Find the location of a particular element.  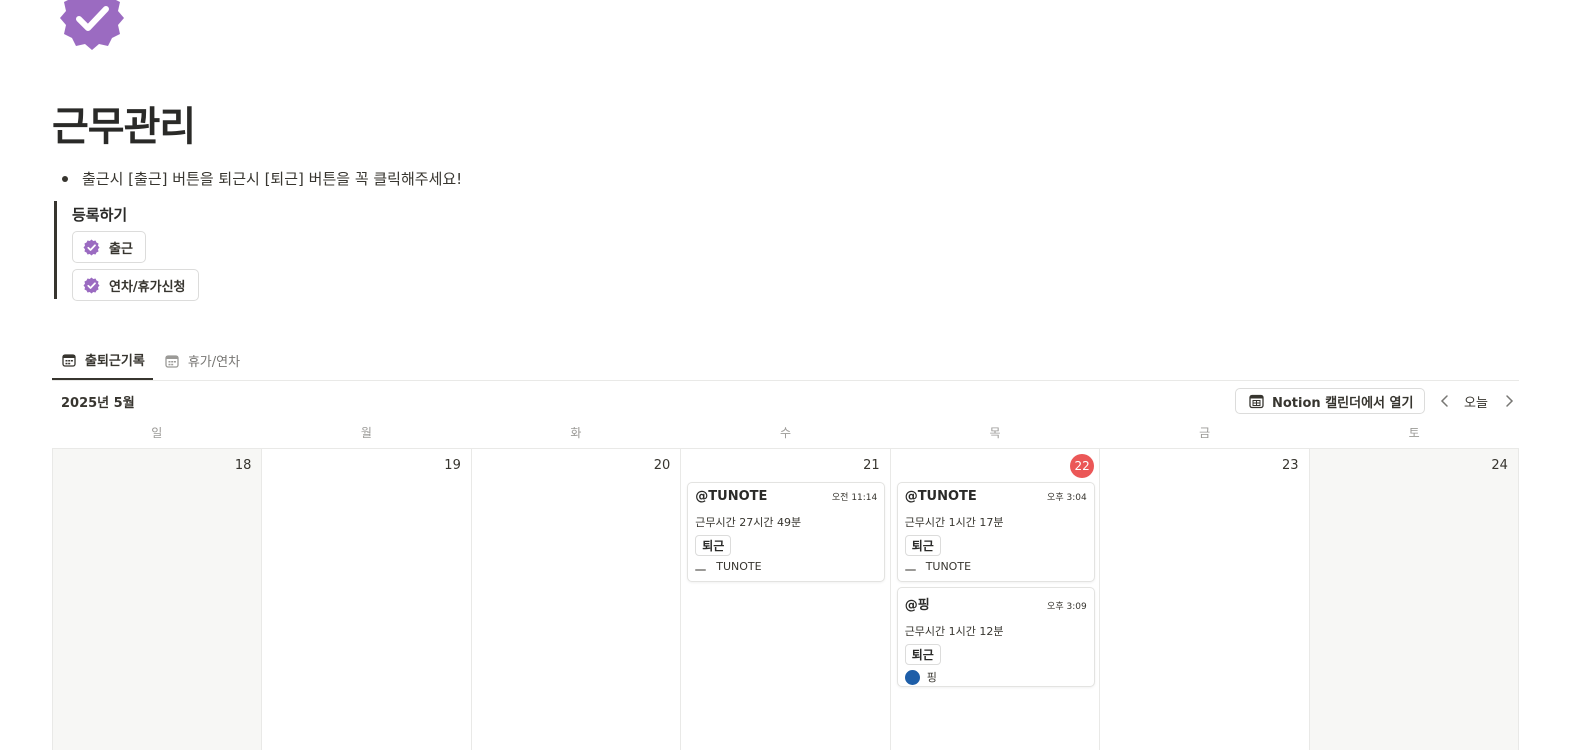

tab-label: 휴가/연차 is located at coordinates (214, 362).